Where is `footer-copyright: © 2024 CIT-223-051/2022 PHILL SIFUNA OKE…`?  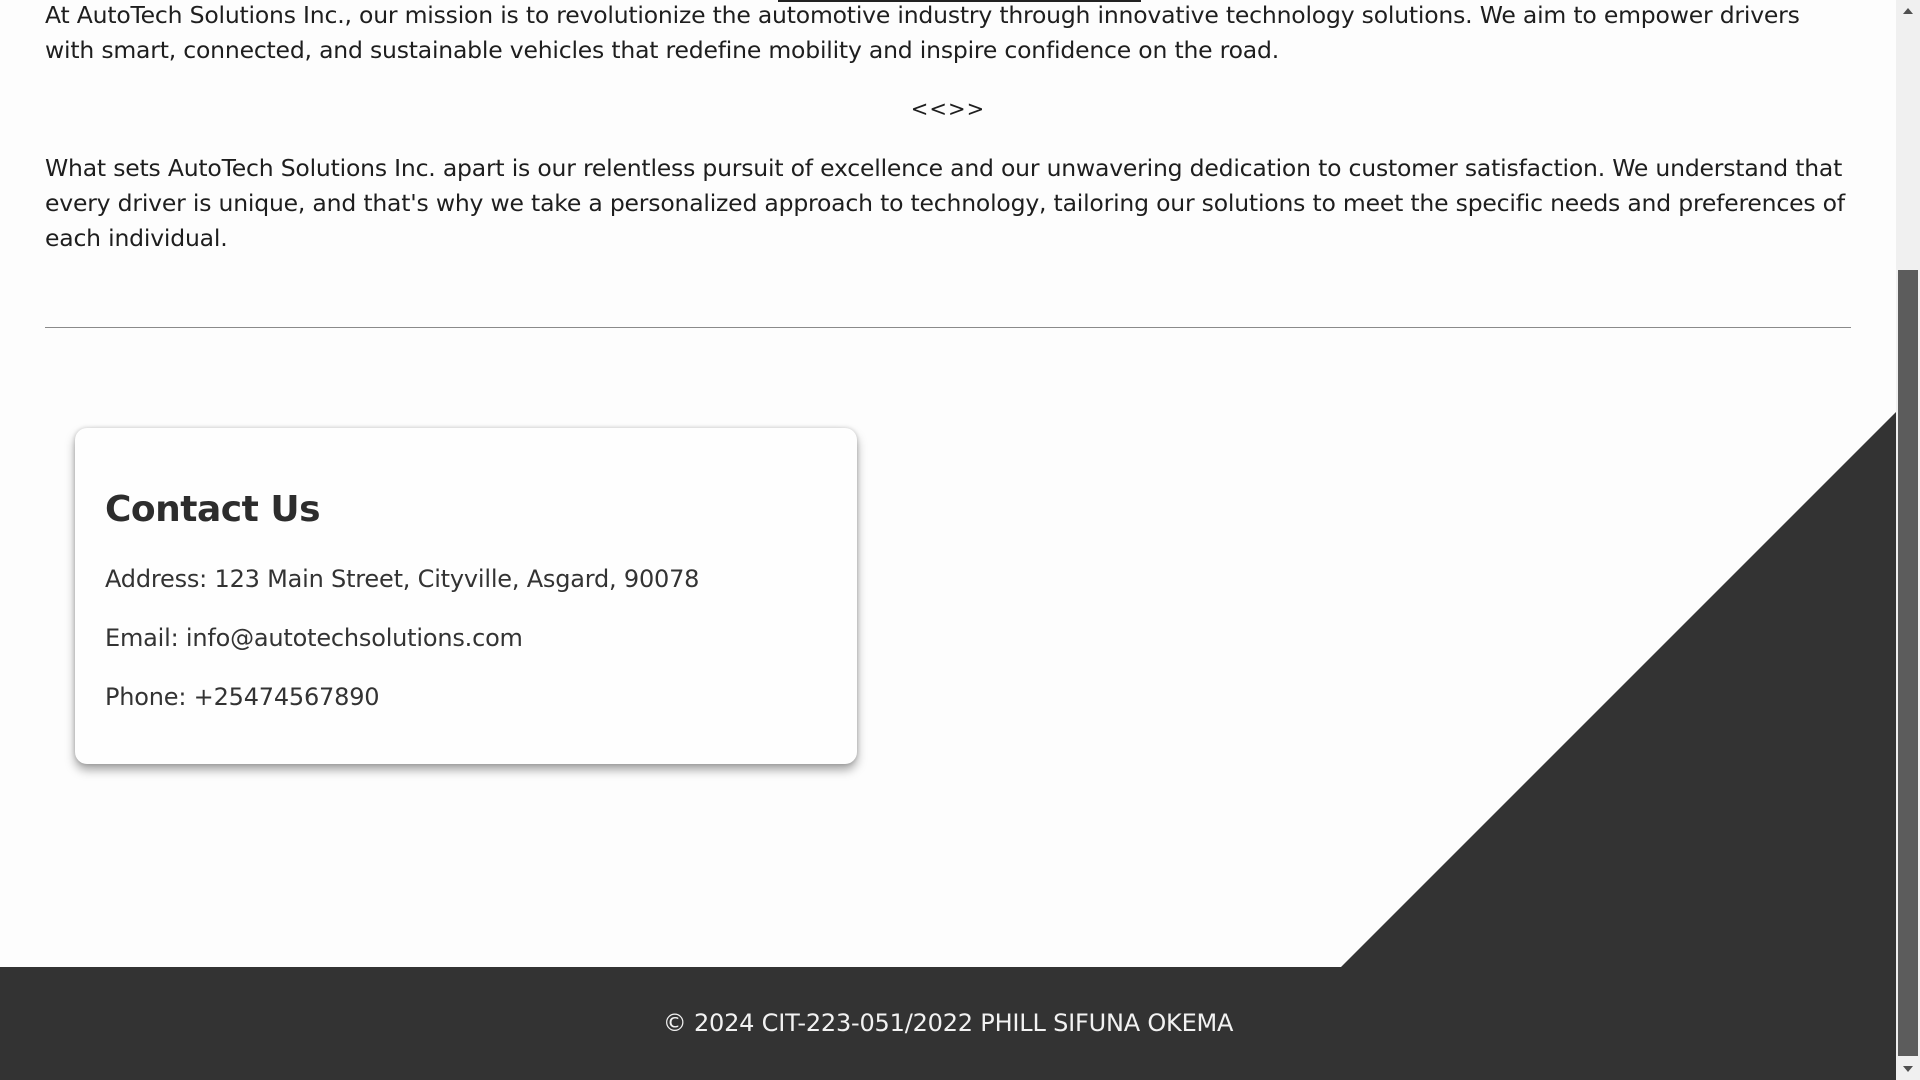 footer-copyright: © 2024 CIT-223-051/2022 PHILL SIFUNA OKE… is located at coordinates (948, 1023).